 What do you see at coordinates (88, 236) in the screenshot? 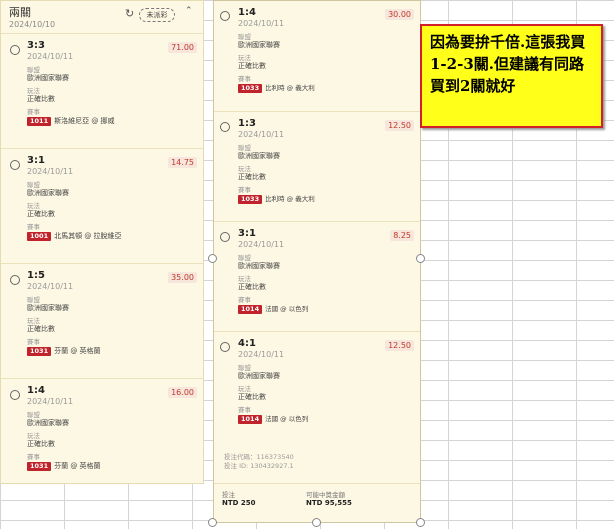
I see `match-name: 北馬其頓 @ 拉脫維亞` at bounding box center [88, 236].